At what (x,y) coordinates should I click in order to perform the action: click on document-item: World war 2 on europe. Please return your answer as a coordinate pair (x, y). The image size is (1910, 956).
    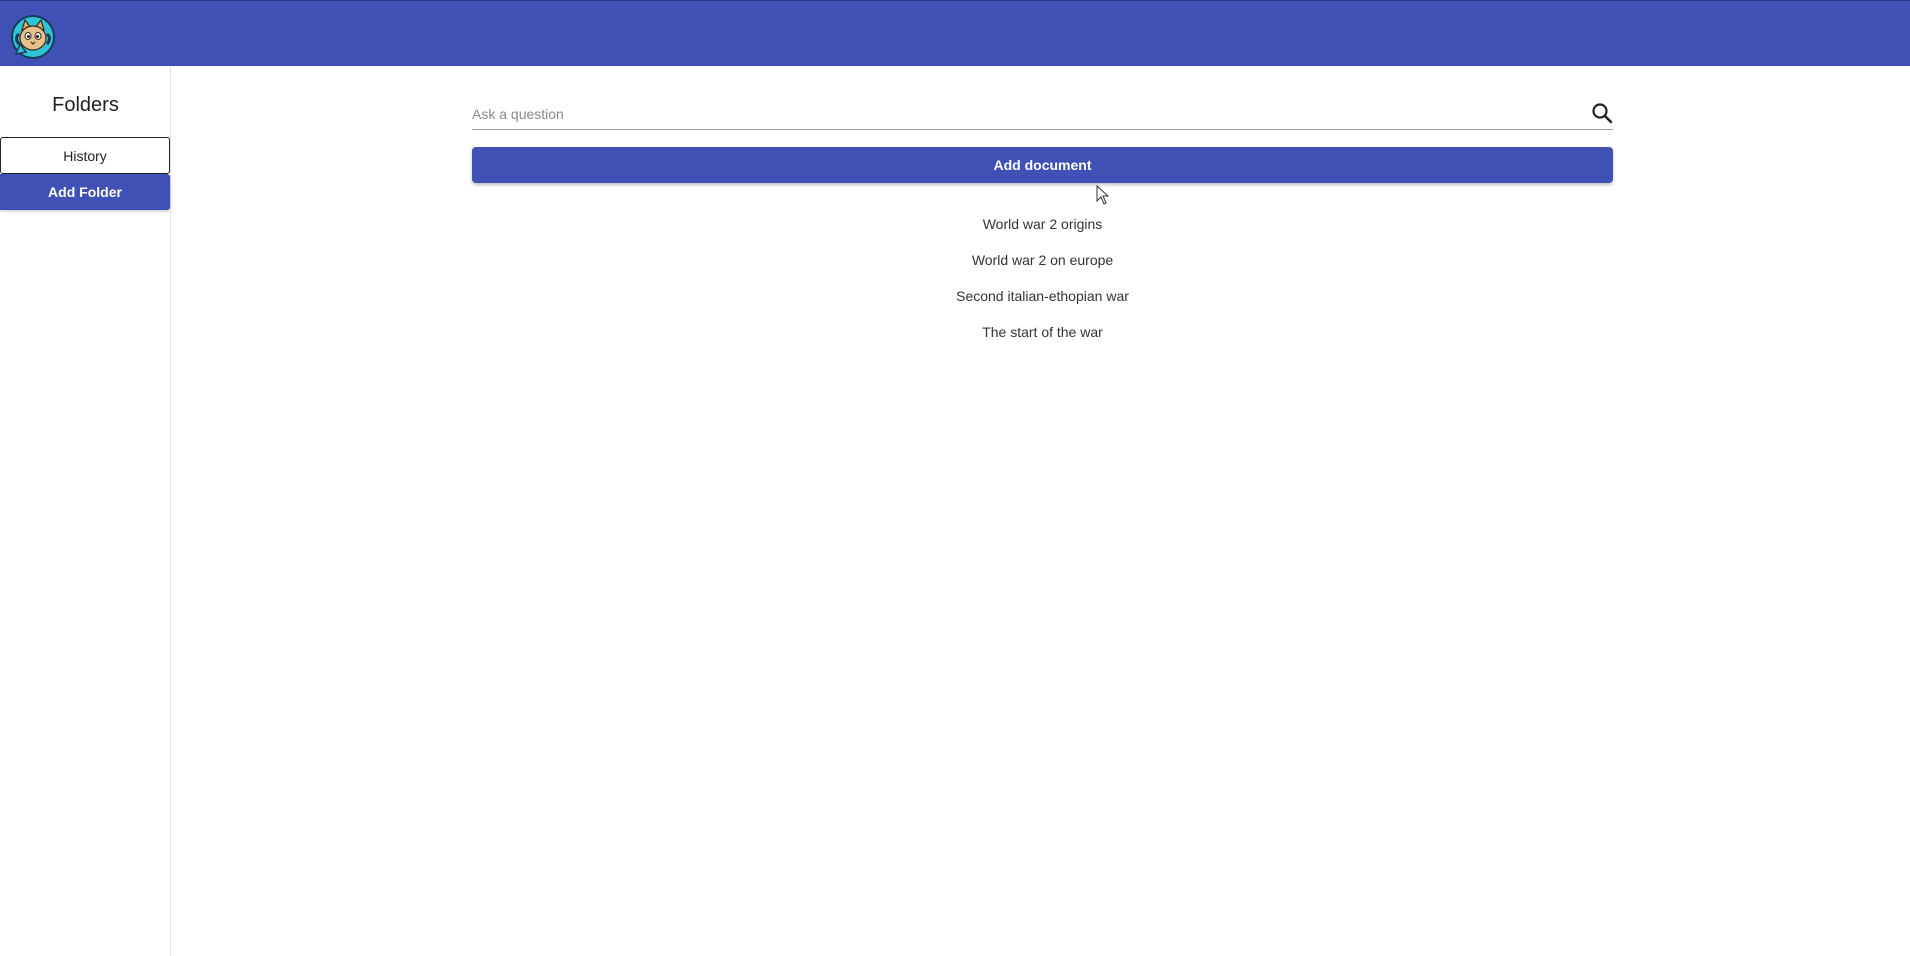
    Looking at the image, I should click on (1042, 260).